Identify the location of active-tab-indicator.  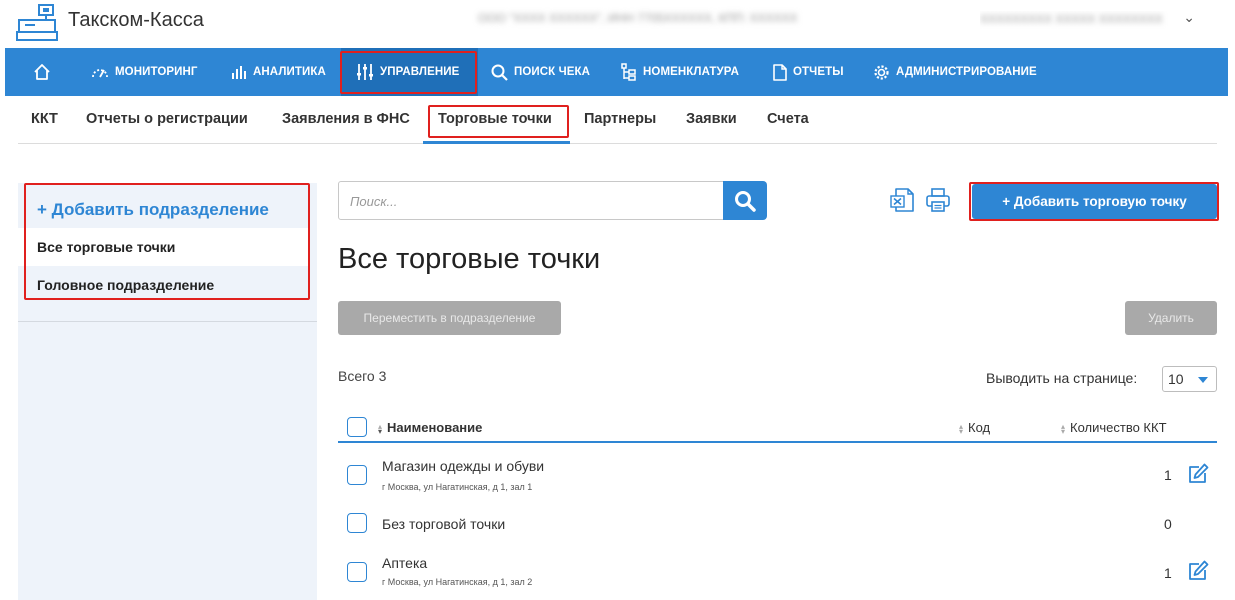
(496, 142).